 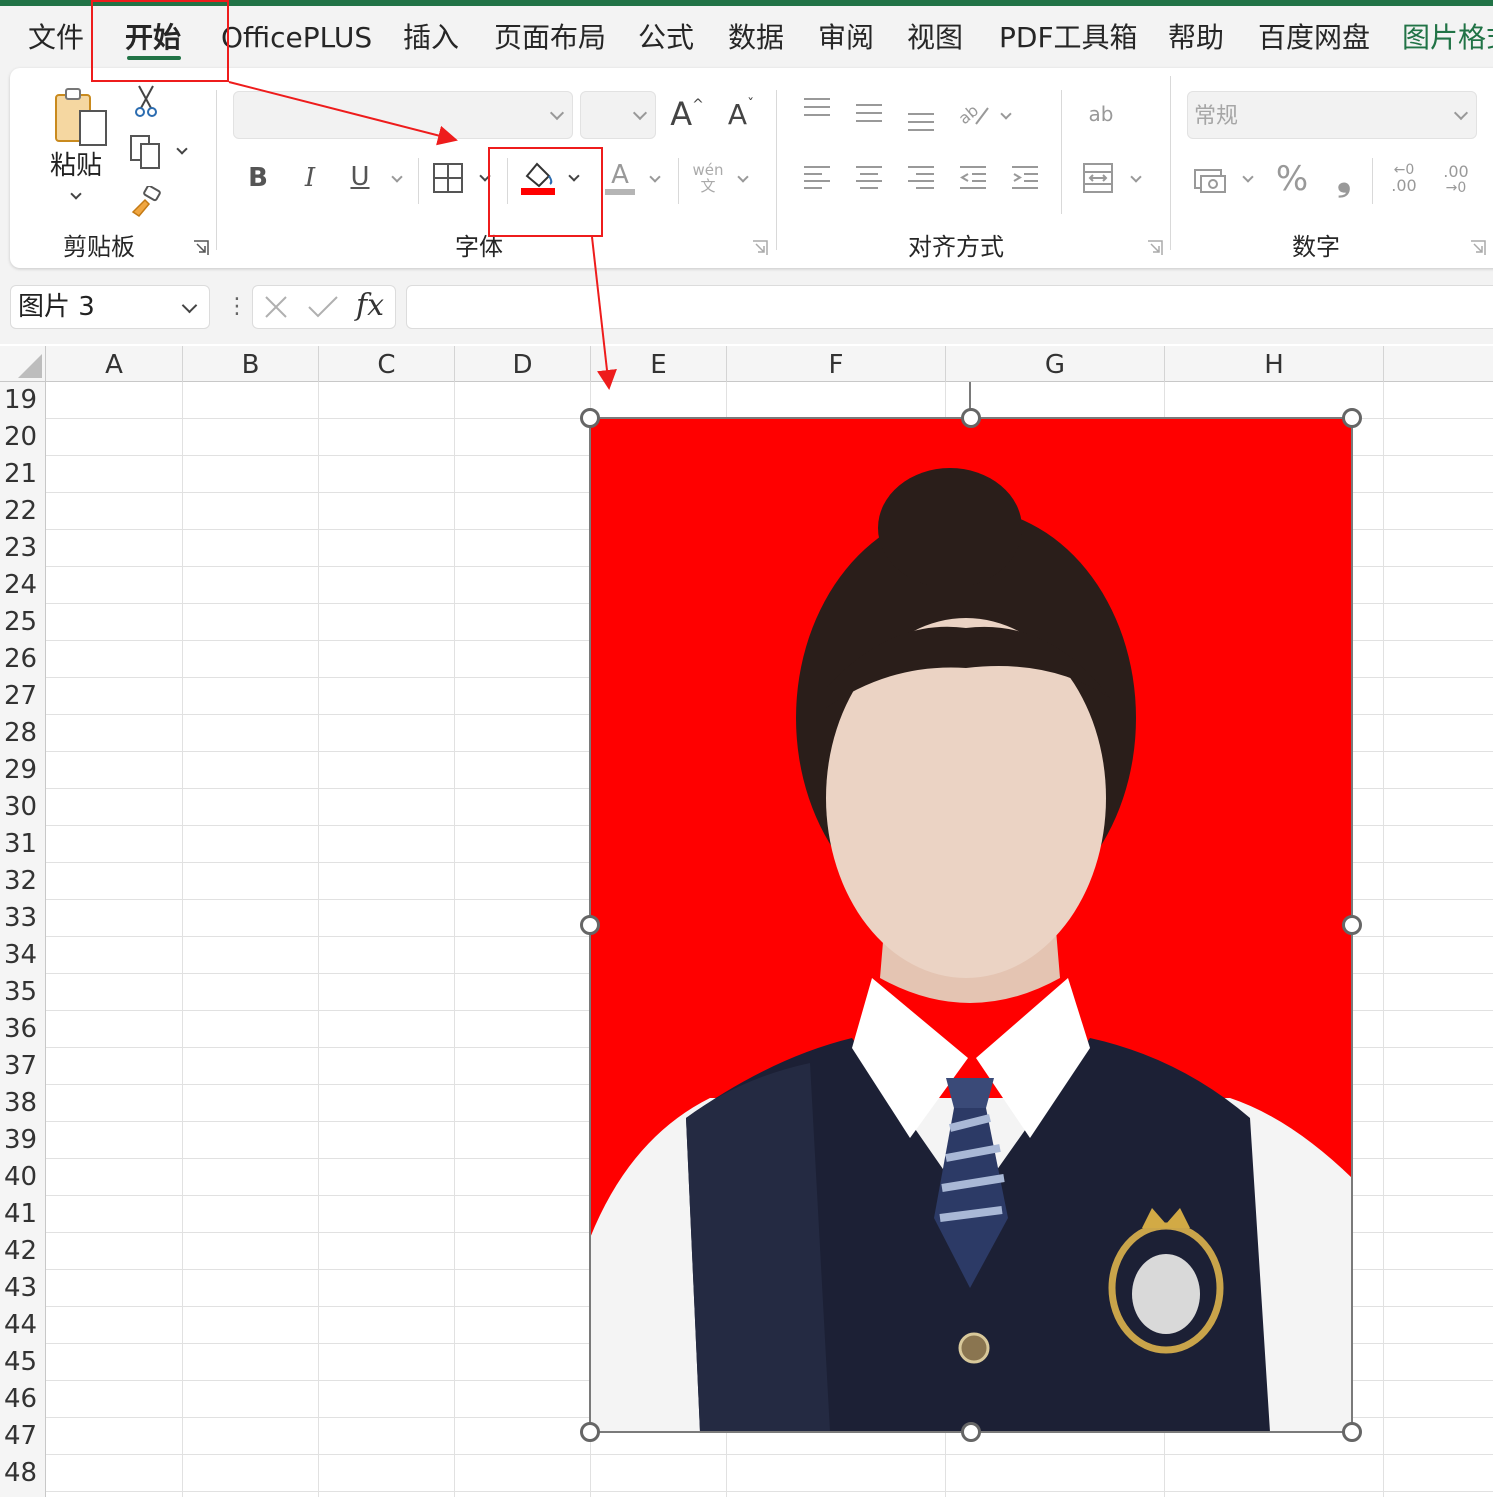 I want to click on row-header-35: 35, so click(x=23, y=992).